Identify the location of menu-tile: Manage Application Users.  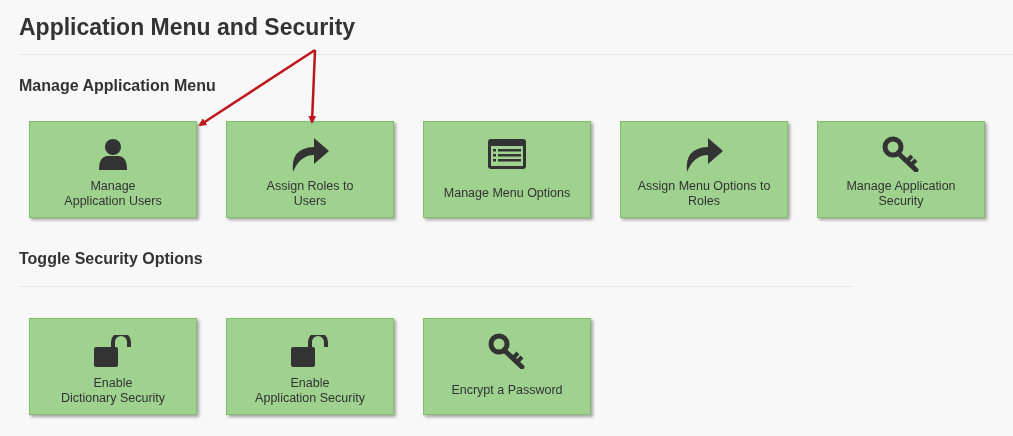
(113, 169).